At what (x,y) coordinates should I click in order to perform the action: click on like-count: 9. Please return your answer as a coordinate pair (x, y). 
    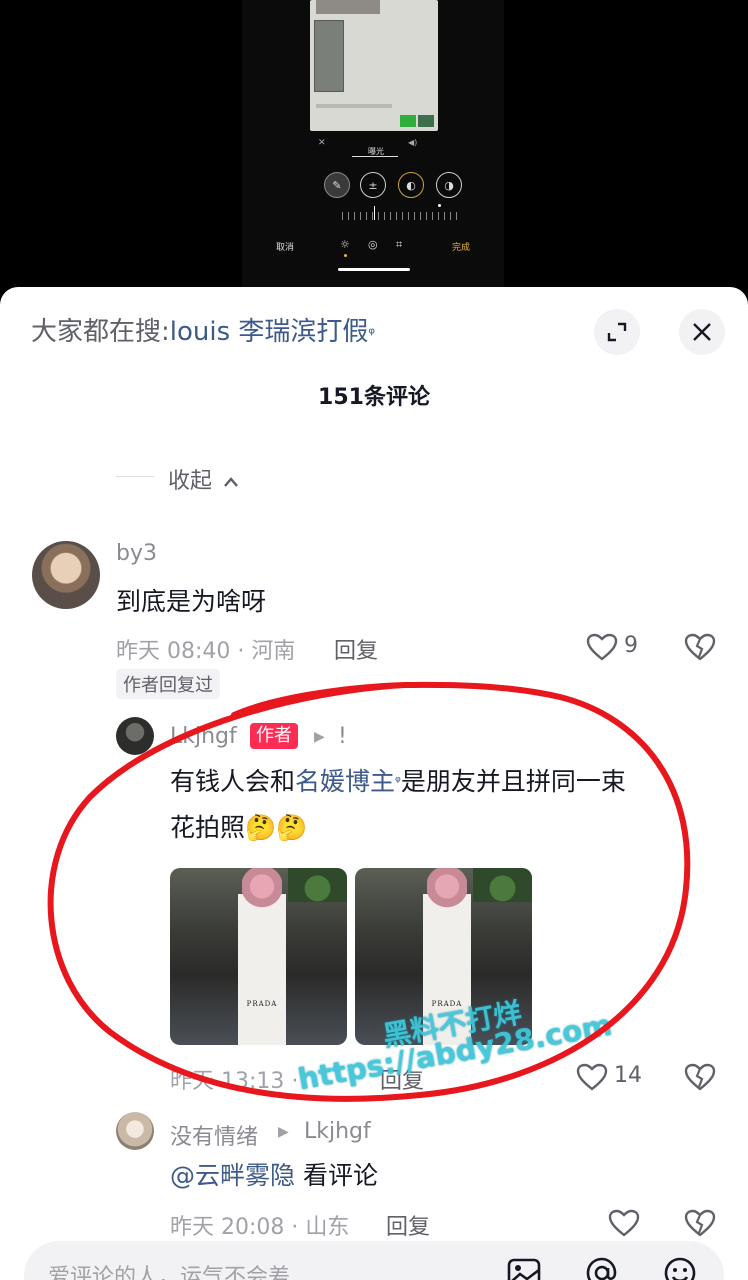
    Looking at the image, I should click on (631, 645).